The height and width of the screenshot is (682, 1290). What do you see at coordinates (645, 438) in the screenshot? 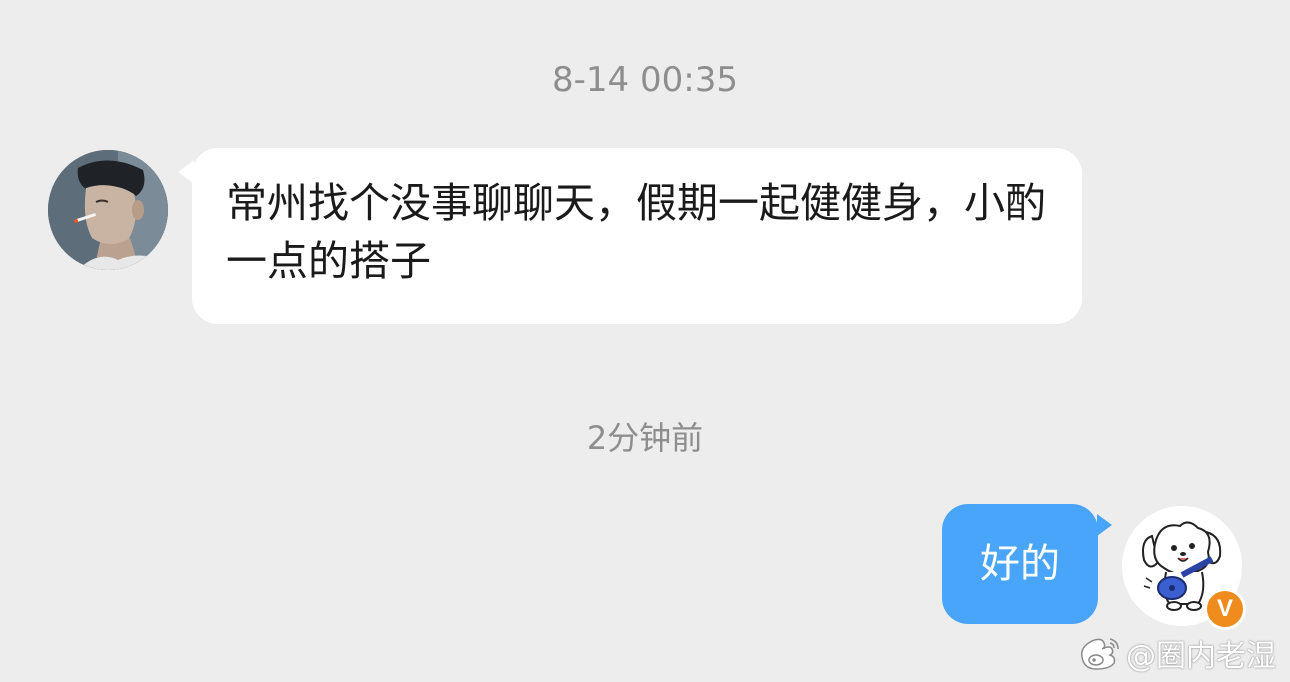
I see `timestamp-second: 2分钟前` at bounding box center [645, 438].